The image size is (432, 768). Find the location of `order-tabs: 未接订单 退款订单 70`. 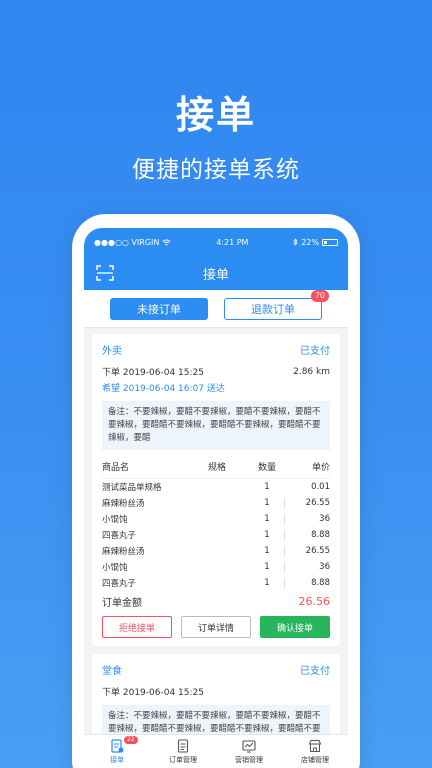

order-tabs: 未接订单 退款订单 70 is located at coordinates (216, 308).